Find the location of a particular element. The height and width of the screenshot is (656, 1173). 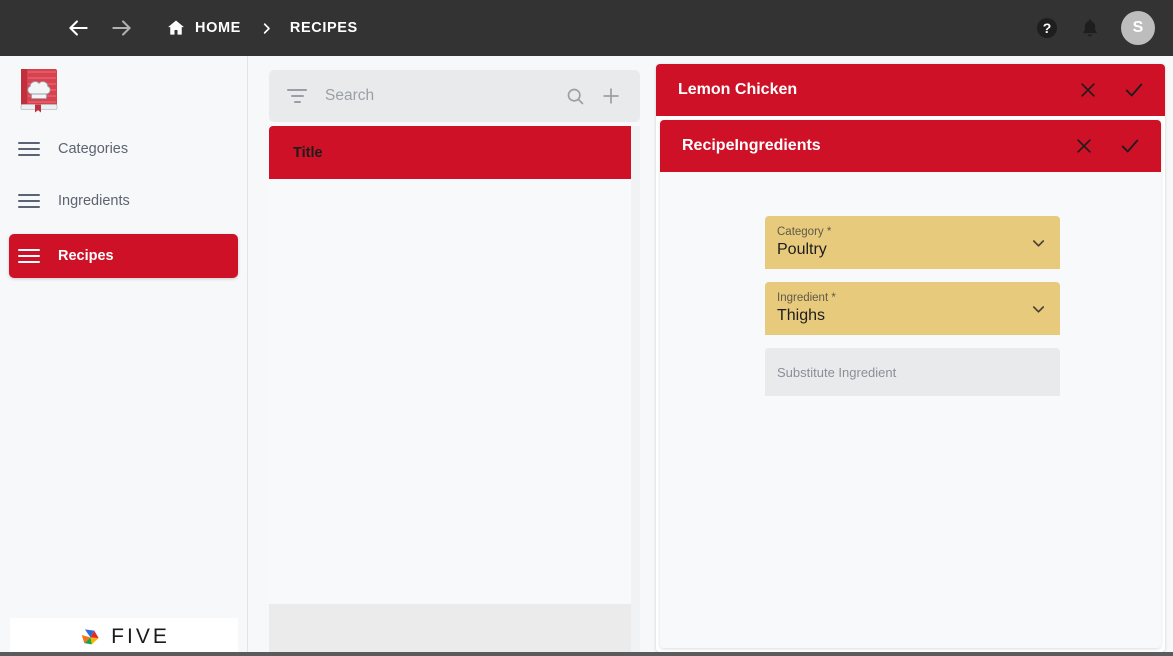

search-bar is located at coordinates (454, 96).